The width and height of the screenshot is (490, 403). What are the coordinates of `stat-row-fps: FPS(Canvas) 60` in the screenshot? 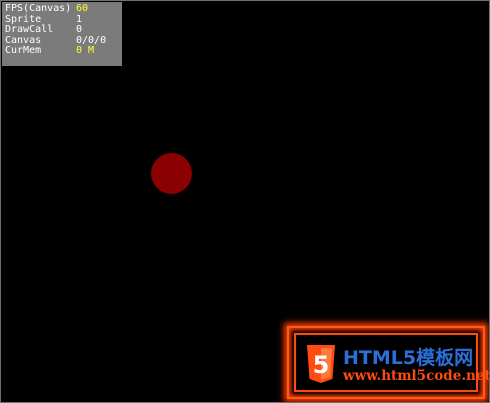 It's located at (63, 9).